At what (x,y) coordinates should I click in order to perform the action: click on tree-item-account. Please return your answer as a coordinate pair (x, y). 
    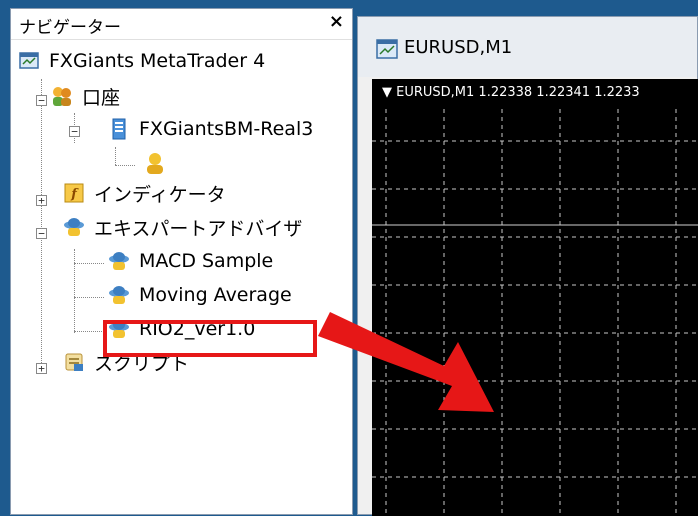
    Looking at the image, I should click on (159, 163).